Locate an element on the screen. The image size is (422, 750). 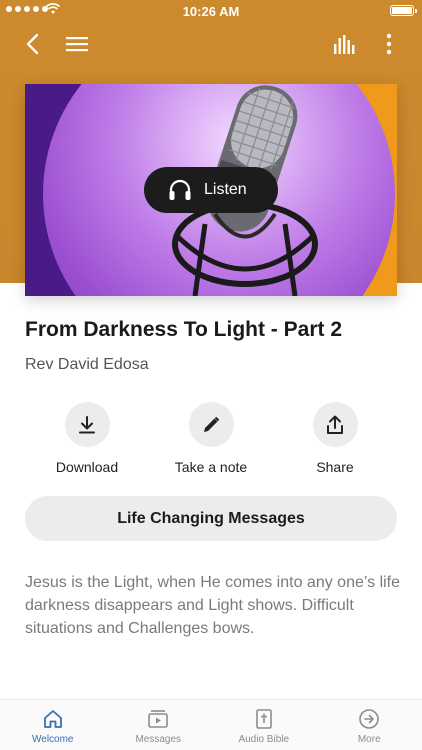
tab-welcome: Welcome is located at coordinates (53, 725).